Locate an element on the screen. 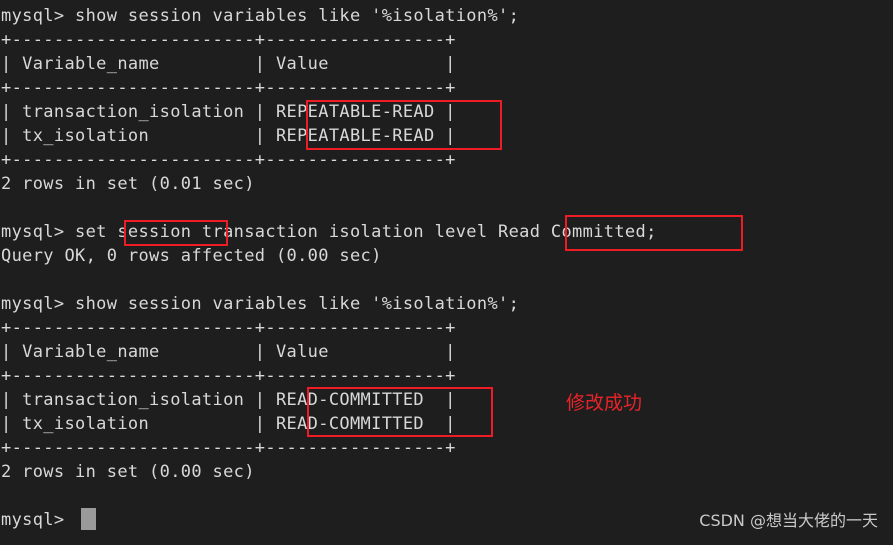 The height and width of the screenshot is (545, 893). terminal-line: Query OK, 0 rows affected (0.00 sec) is located at coordinates (191, 256).